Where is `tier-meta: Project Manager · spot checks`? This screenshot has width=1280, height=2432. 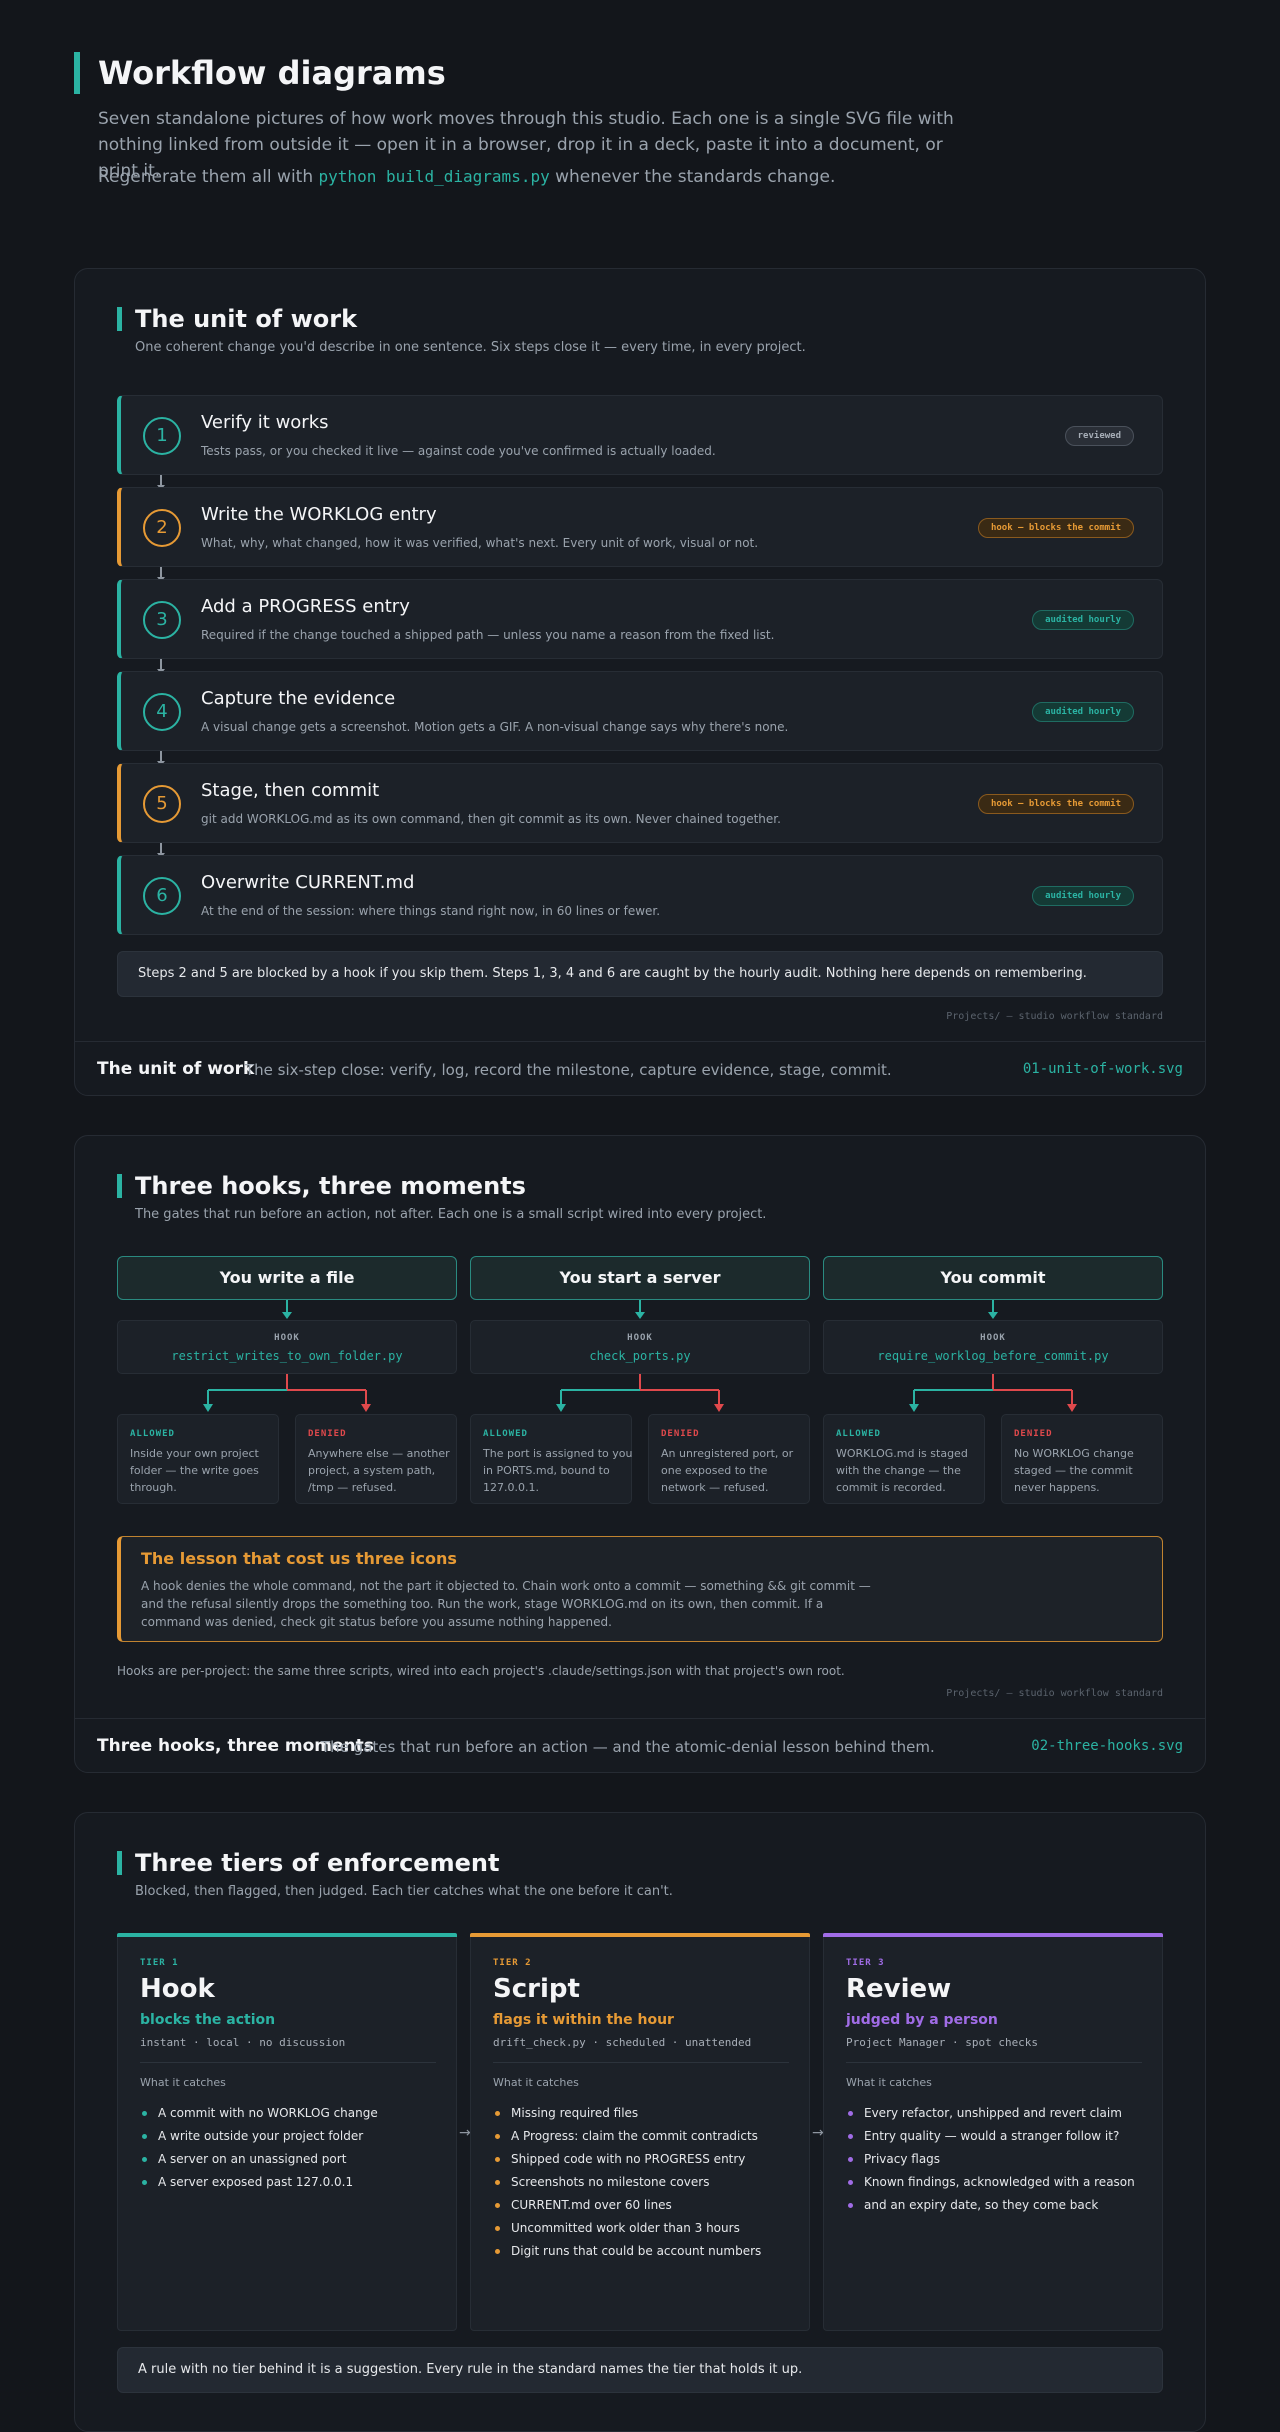
tier-meta: Project Manager · spot checks is located at coordinates (942, 2042).